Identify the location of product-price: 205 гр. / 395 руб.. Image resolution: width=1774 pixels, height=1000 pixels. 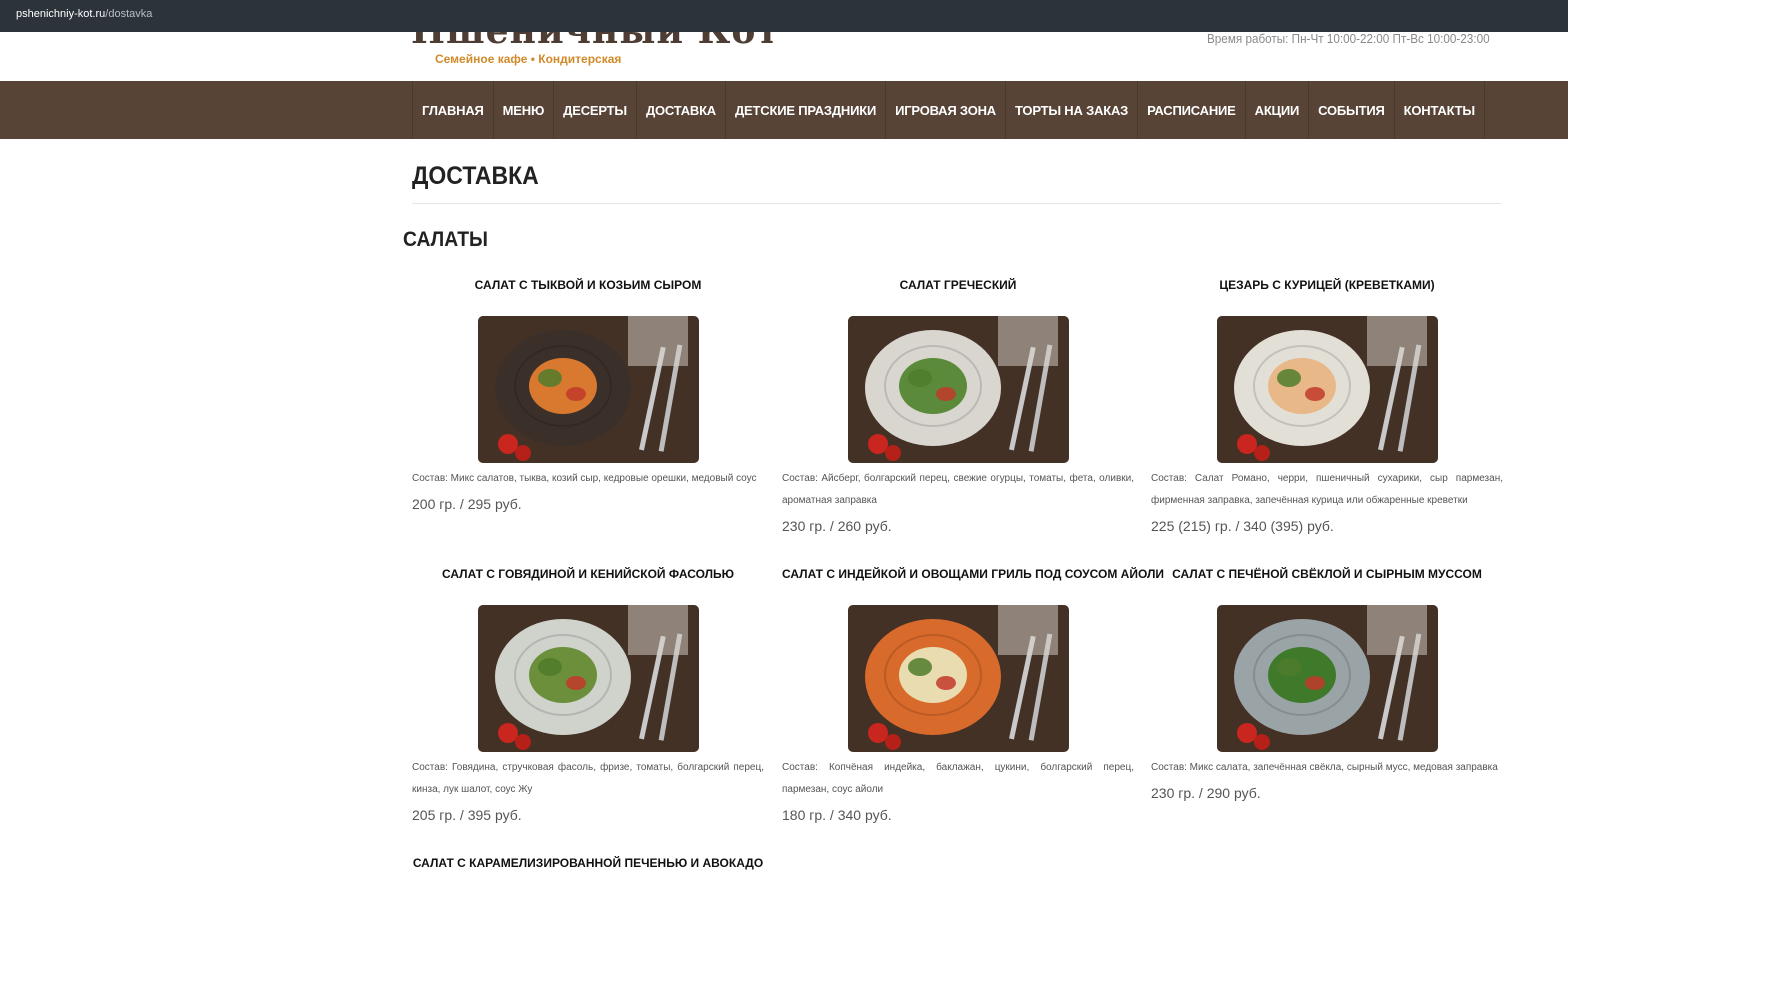
(467, 815).